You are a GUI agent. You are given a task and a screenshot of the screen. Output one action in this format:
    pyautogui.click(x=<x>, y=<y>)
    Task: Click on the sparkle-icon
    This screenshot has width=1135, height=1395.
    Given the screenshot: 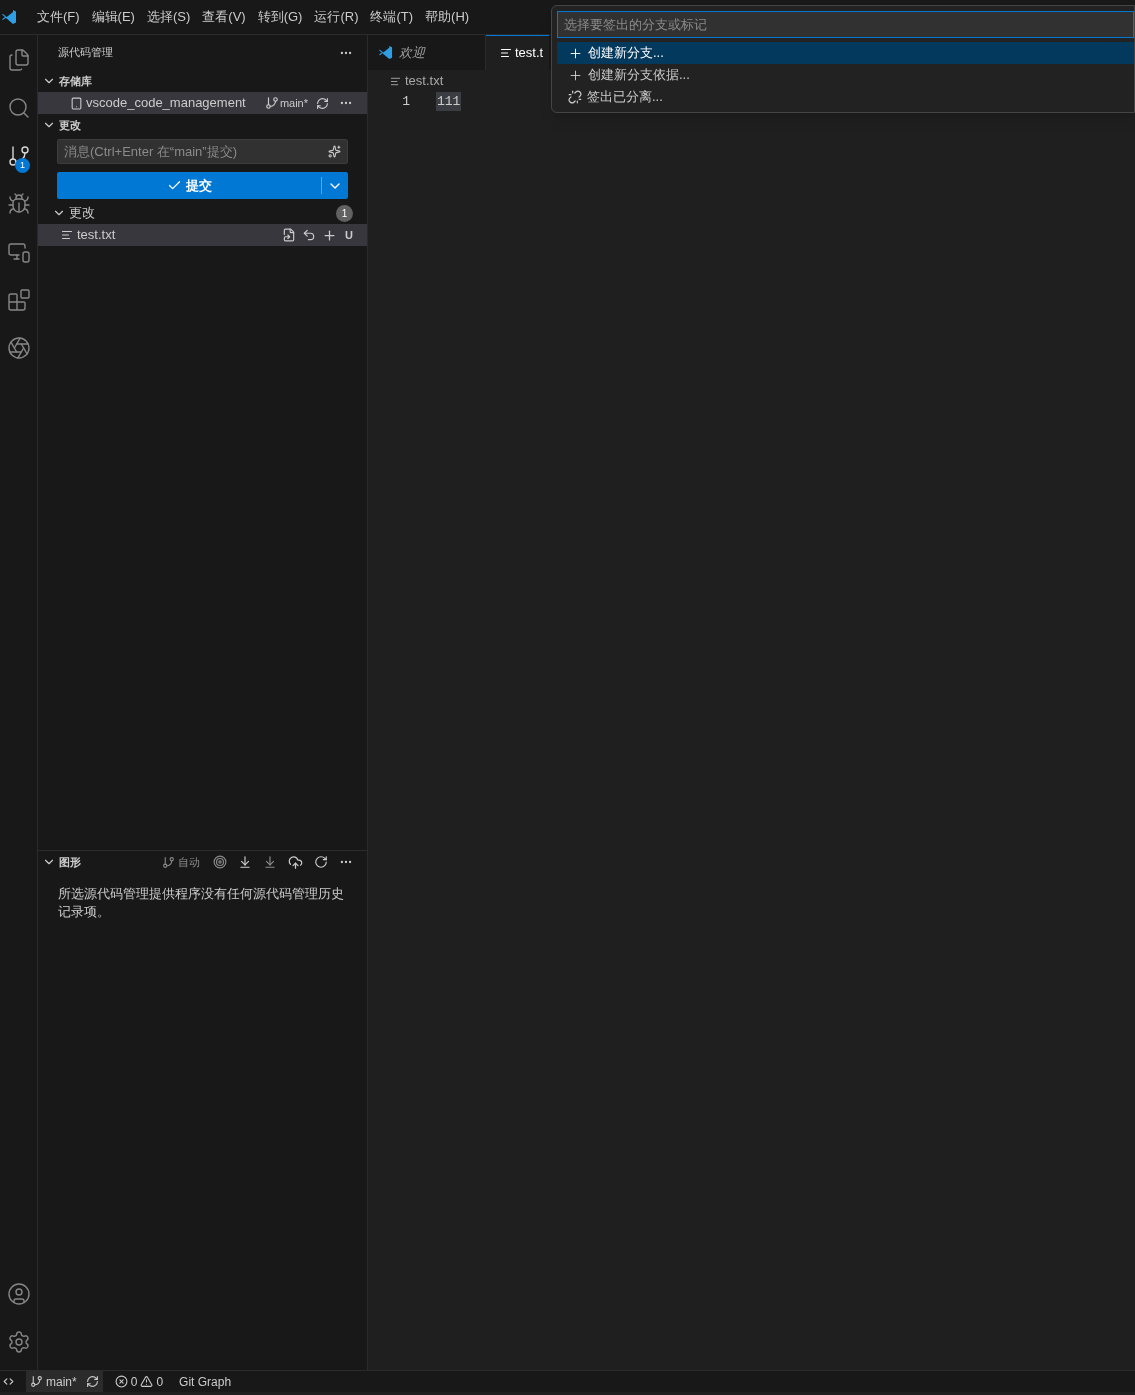 What is the action you would take?
    pyautogui.click(x=334, y=151)
    